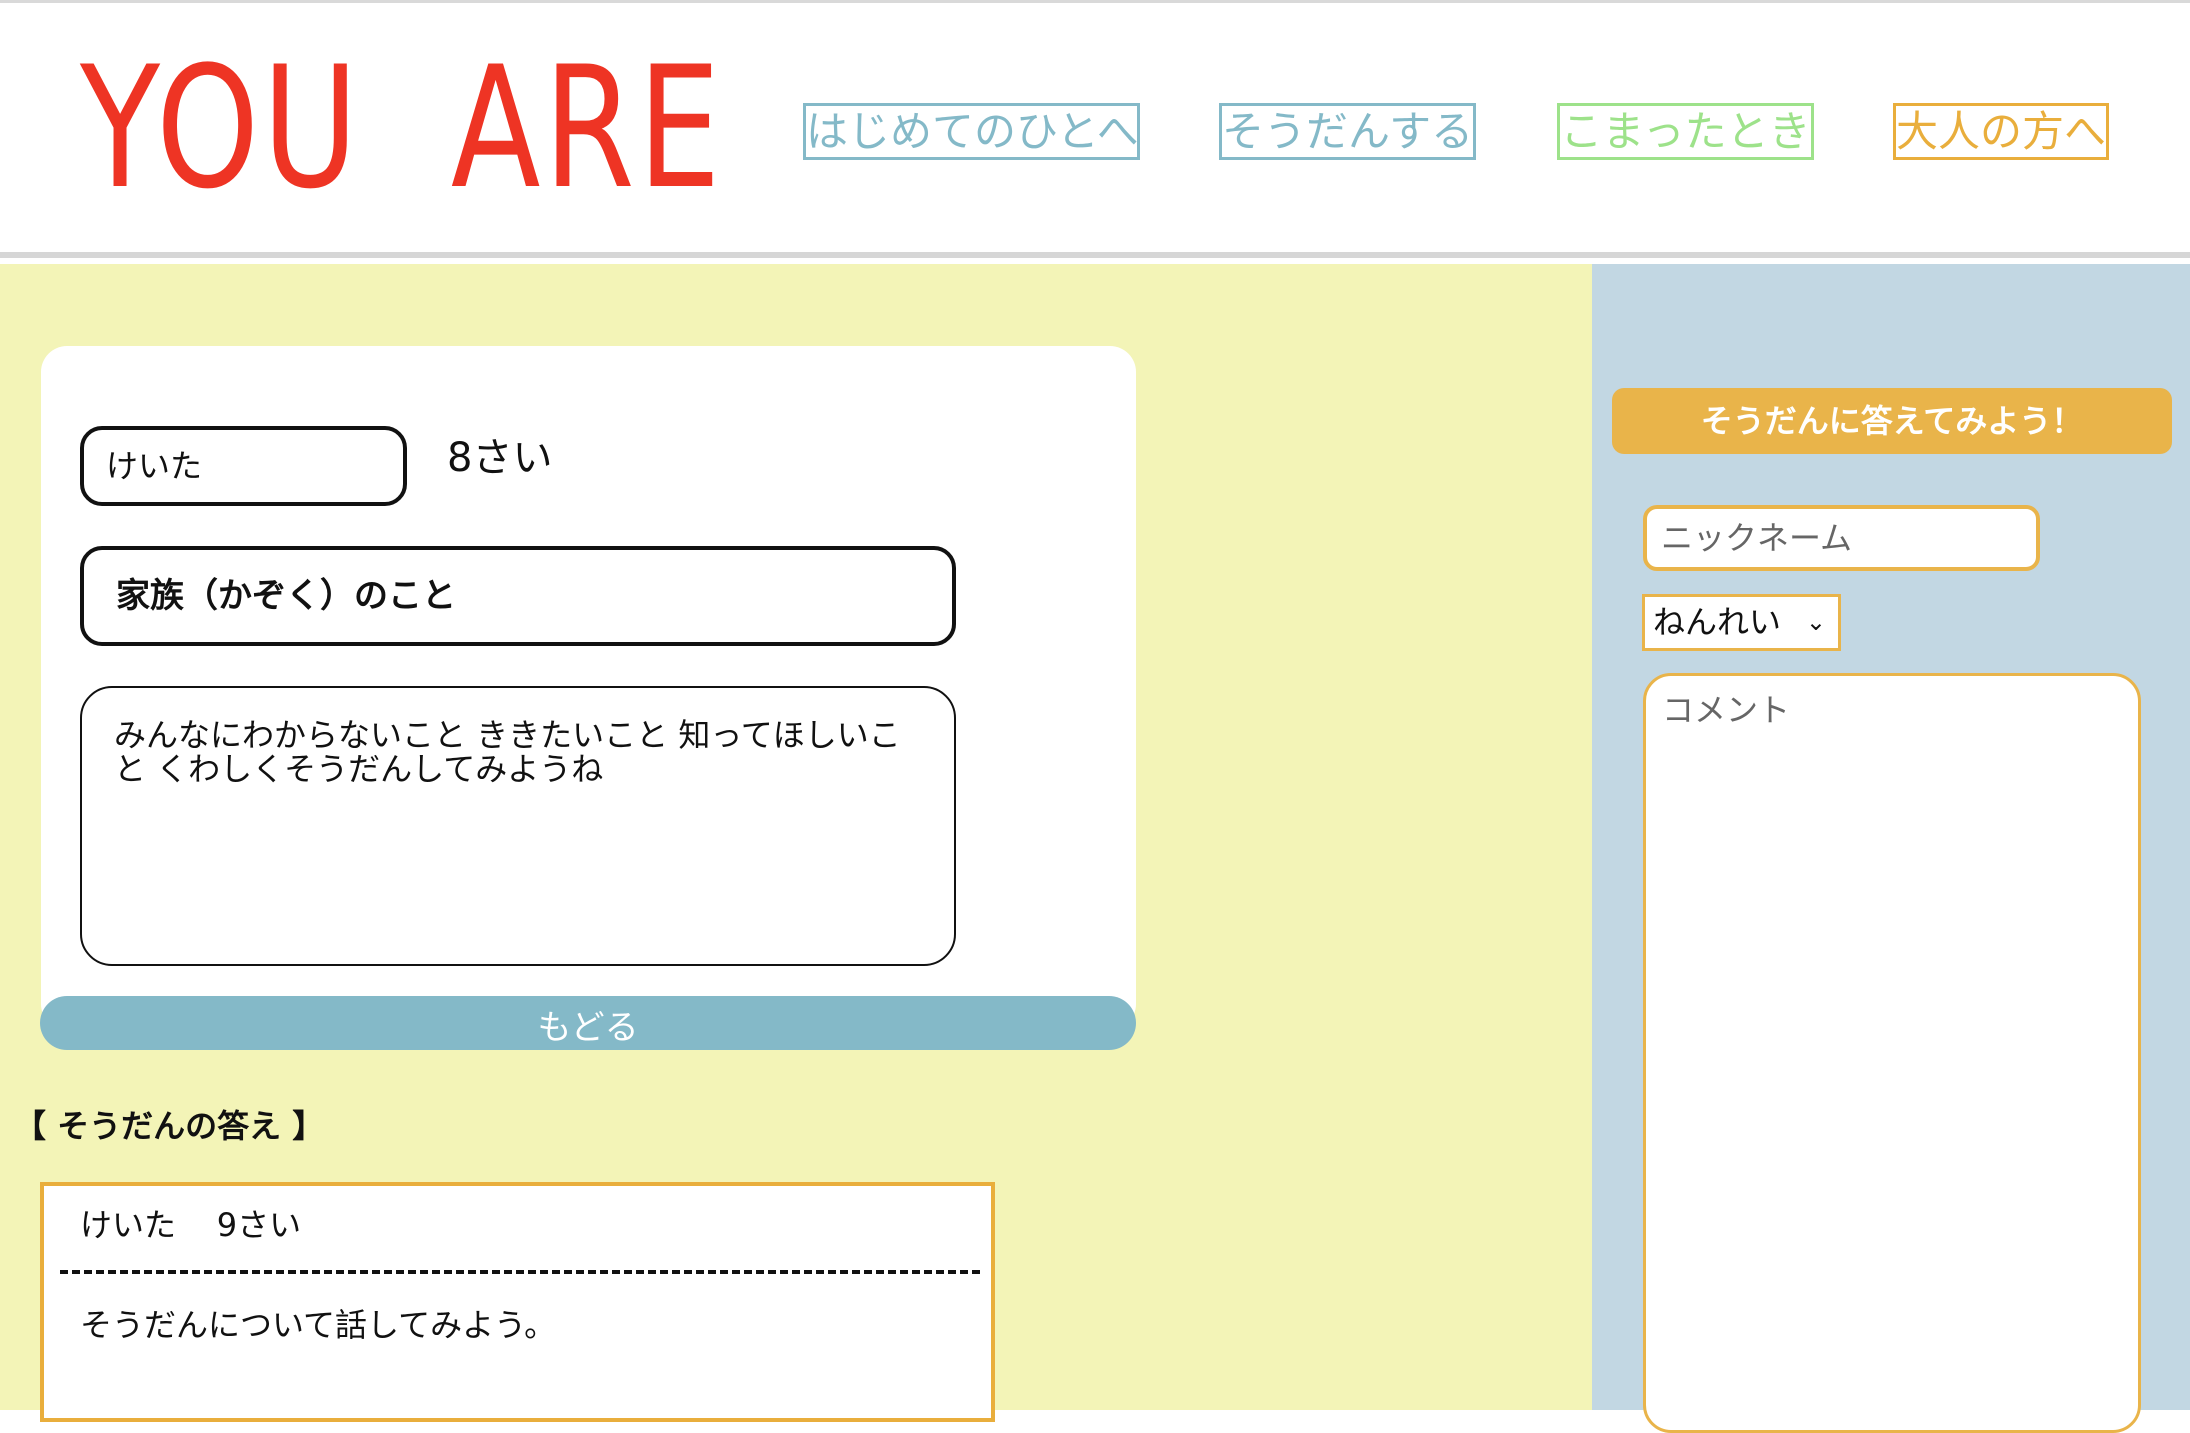 This screenshot has width=2190, height=1433. What do you see at coordinates (1815, 622) in the screenshot?
I see `chevron-down-icon: ⌄` at bounding box center [1815, 622].